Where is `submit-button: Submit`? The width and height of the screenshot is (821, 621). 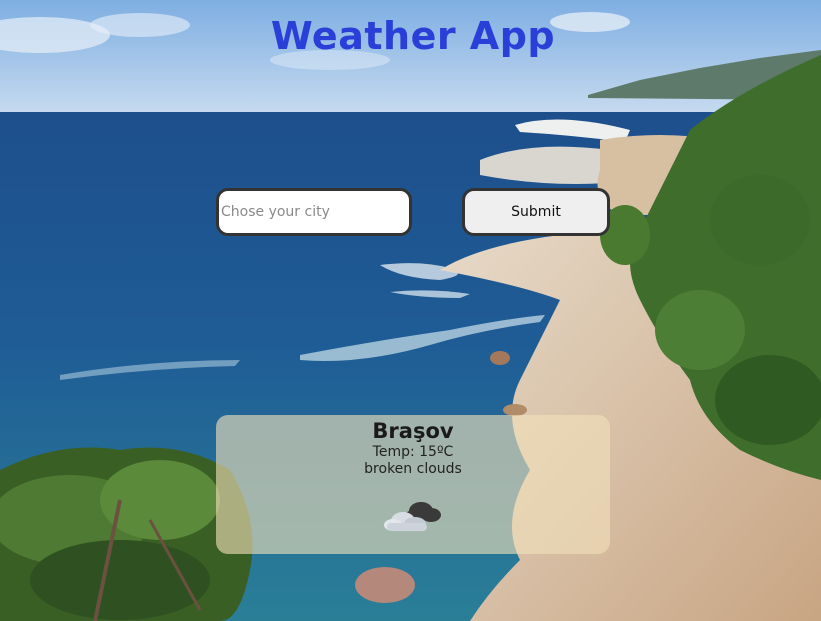
submit-button: Submit is located at coordinates (536, 212).